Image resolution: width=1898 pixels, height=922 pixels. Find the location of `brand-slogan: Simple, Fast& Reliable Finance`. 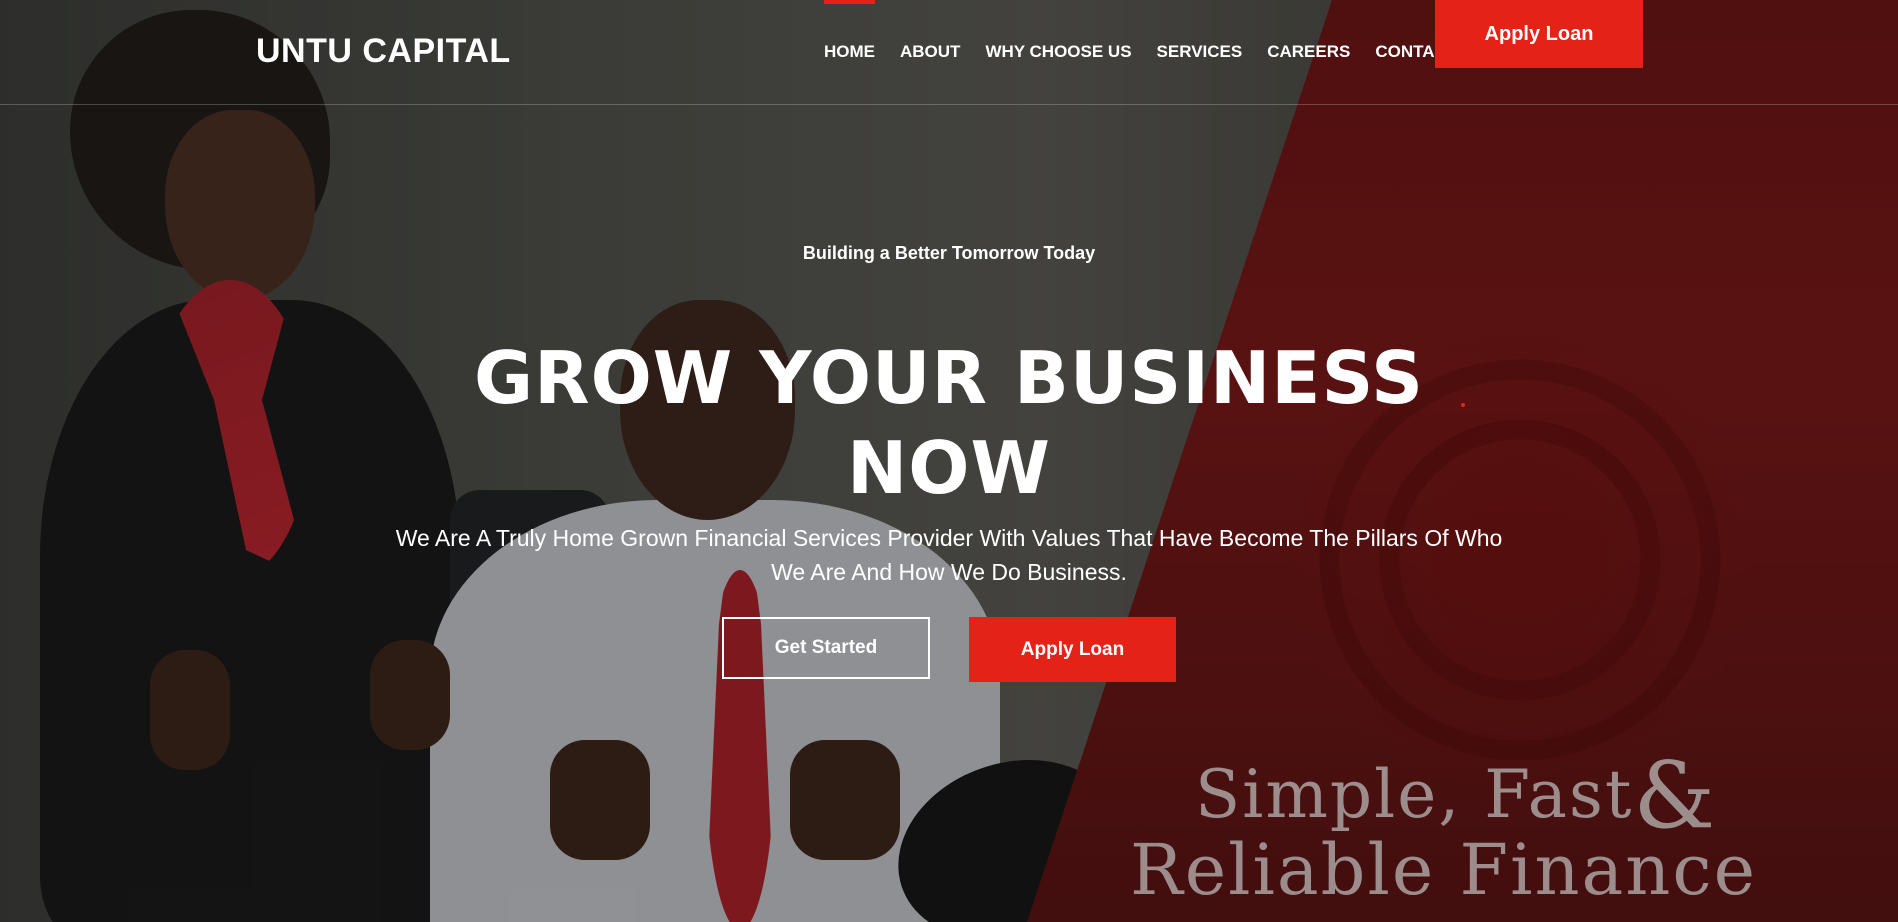

brand-slogan: Simple, Fast& Reliable Finance is located at coordinates (1510, 830).